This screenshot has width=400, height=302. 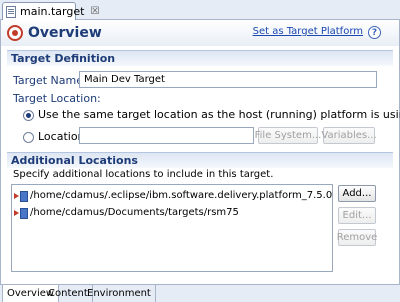 What do you see at coordinates (357, 237) in the screenshot?
I see `remove-location-button: Remove` at bounding box center [357, 237].